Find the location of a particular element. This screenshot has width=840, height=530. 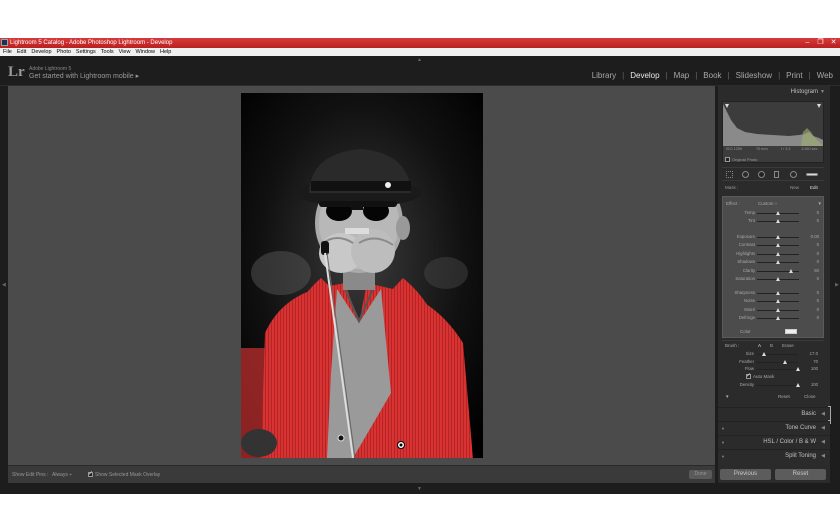

brush-reset-button: Reset is located at coordinates (784, 396).